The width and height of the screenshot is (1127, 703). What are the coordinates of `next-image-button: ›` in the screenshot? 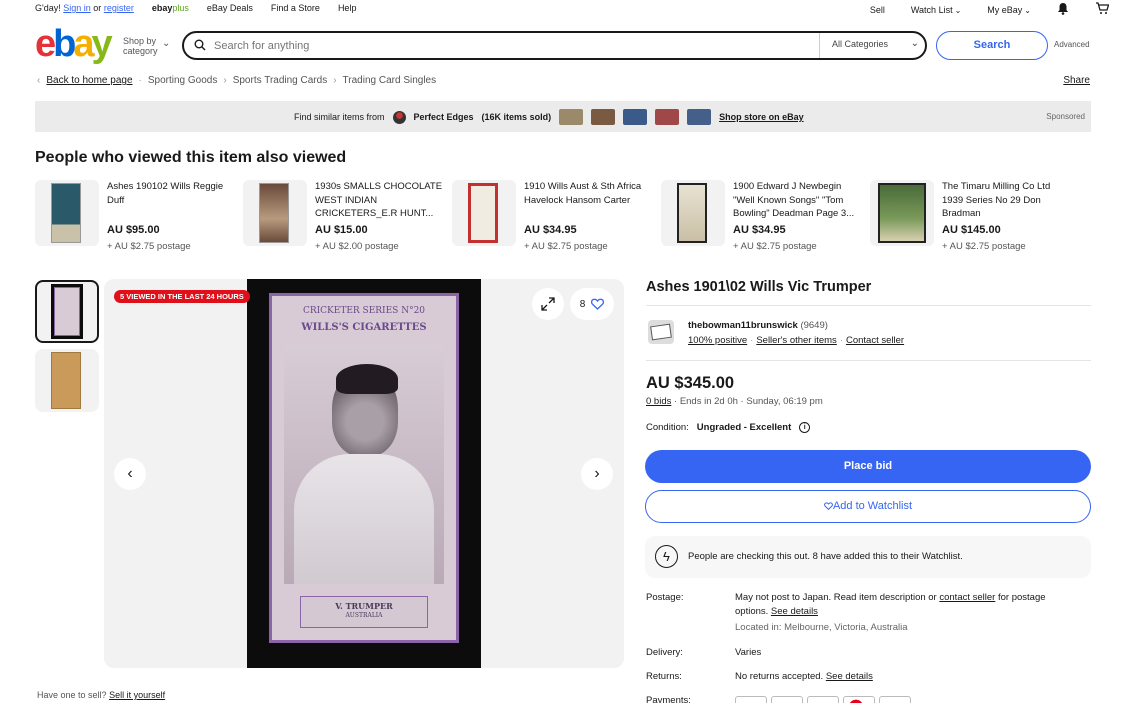 It's located at (597, 474).